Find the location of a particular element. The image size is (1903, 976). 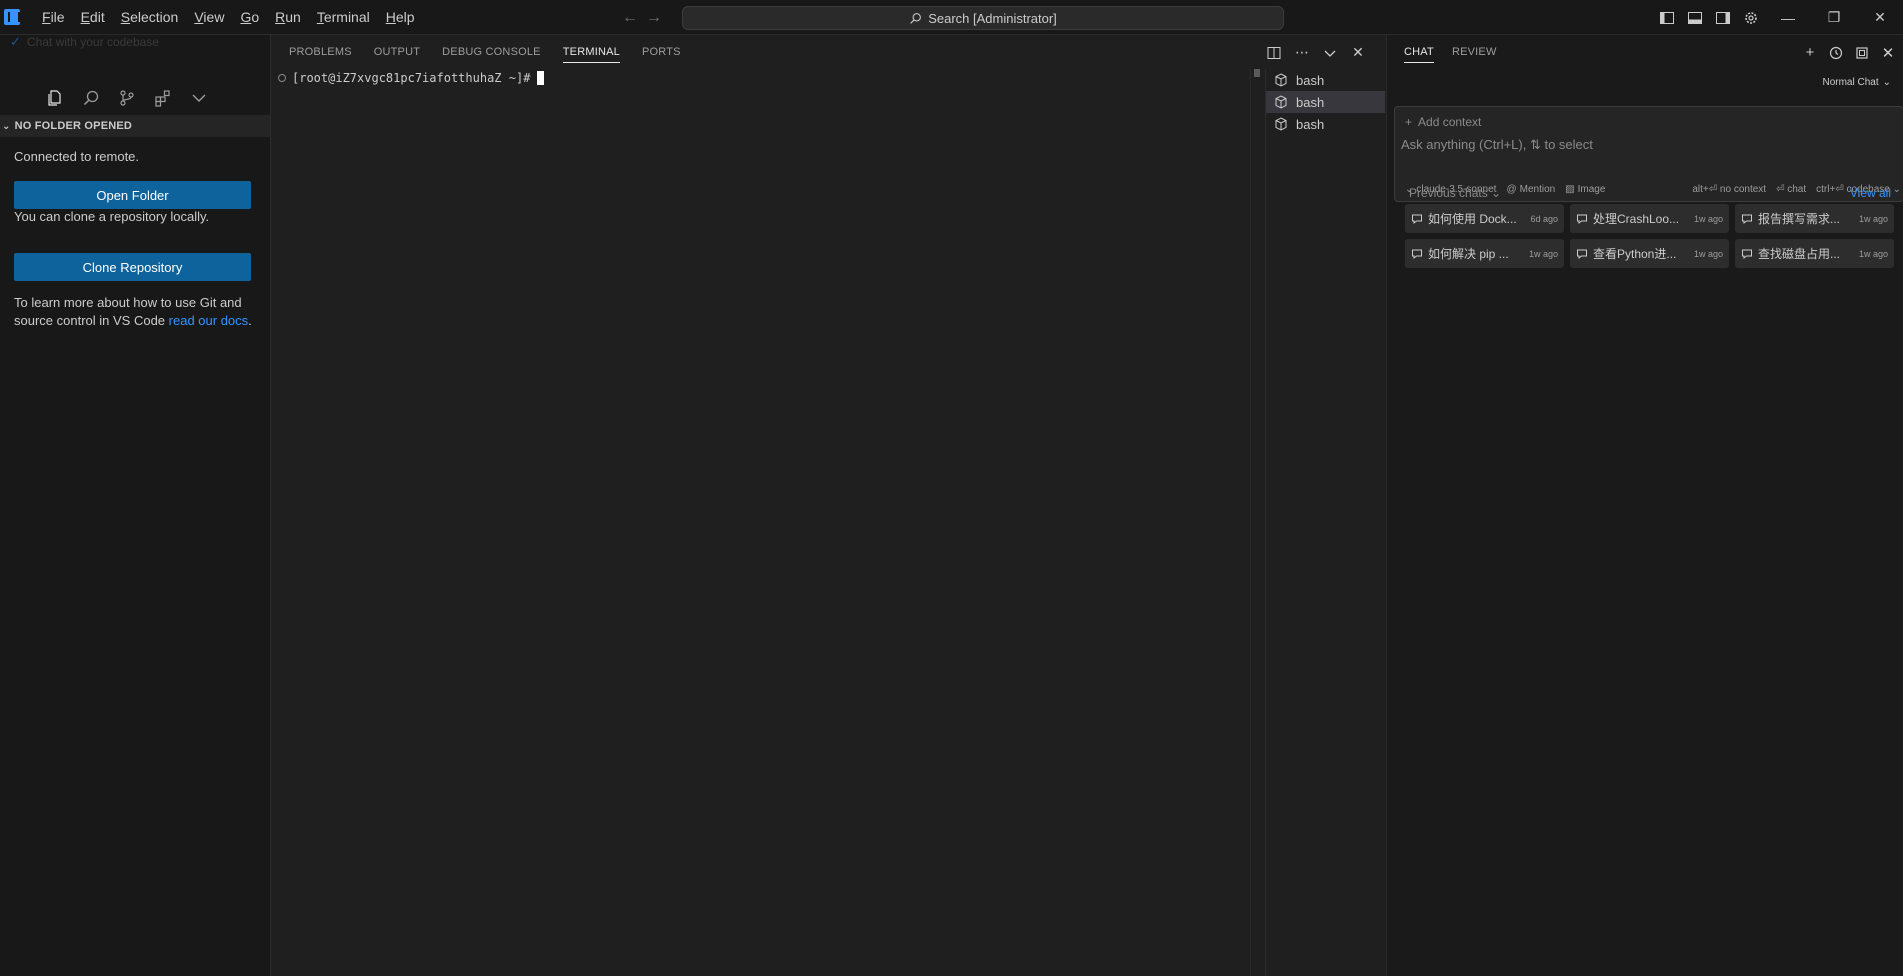

mention-button: @ Mention is located at coordinates (1530, 189).